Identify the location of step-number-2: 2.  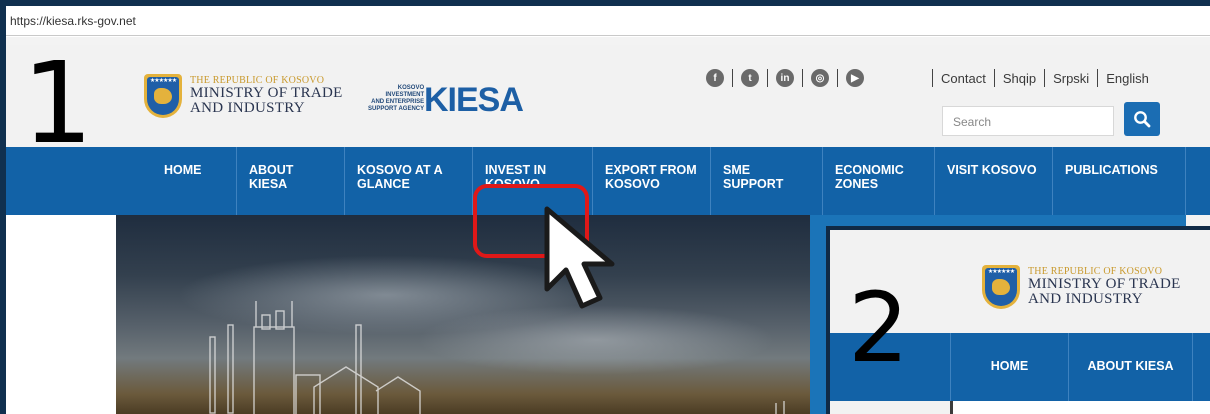
(879, 328).